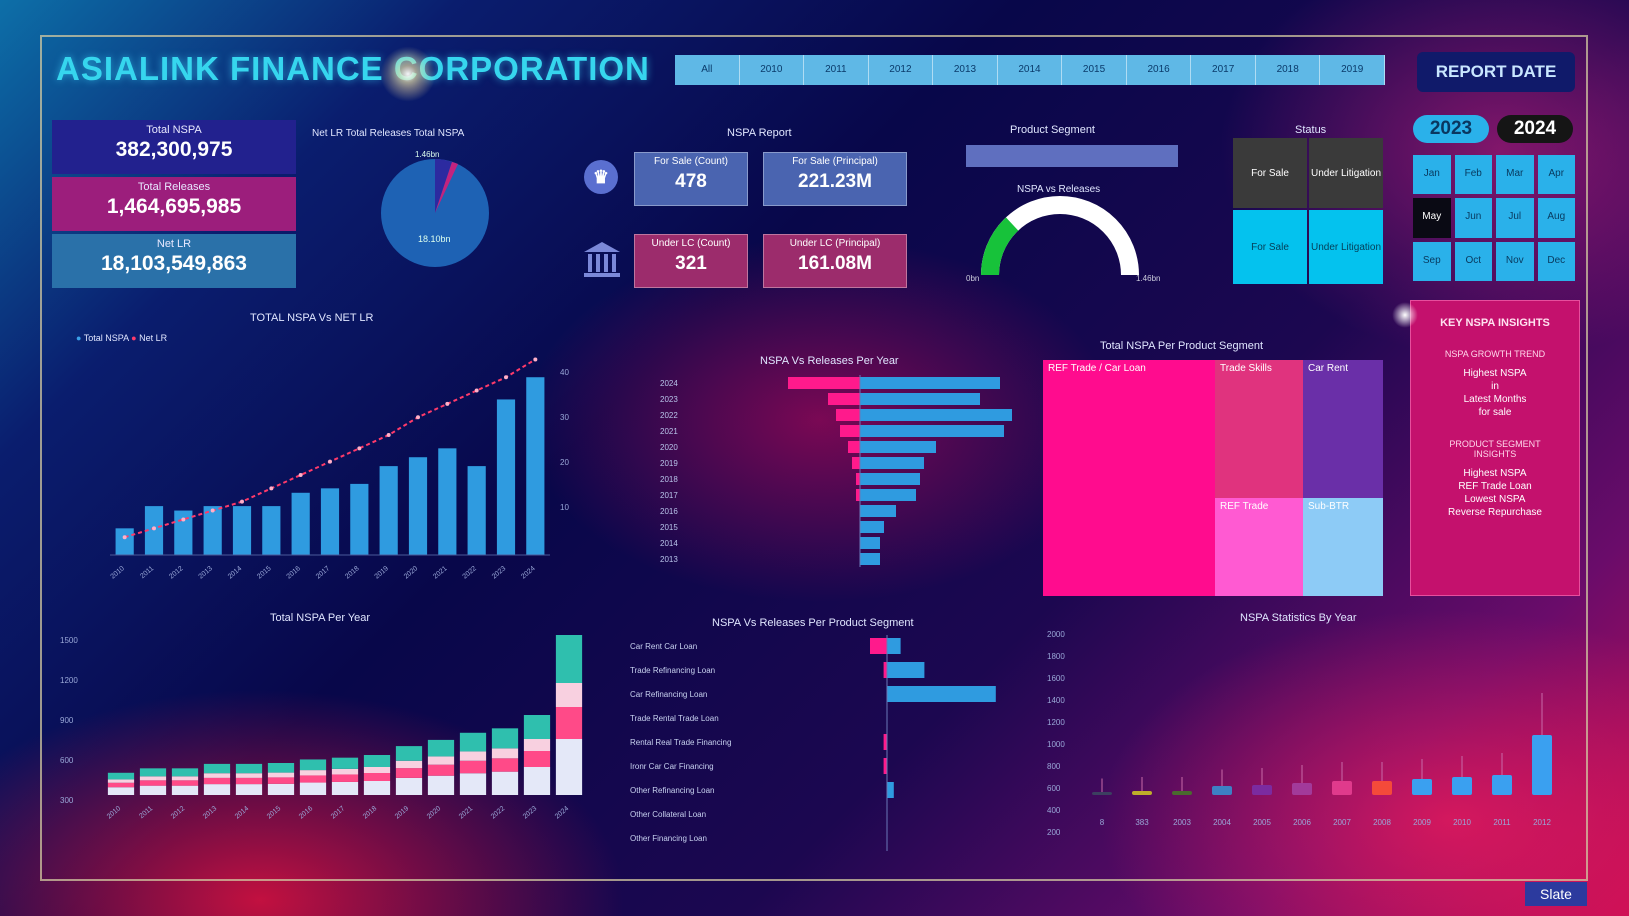 The width and height of the screenshot is (1629, 916). I want to click on legend-item: Total NSPA, so click(106, 338).